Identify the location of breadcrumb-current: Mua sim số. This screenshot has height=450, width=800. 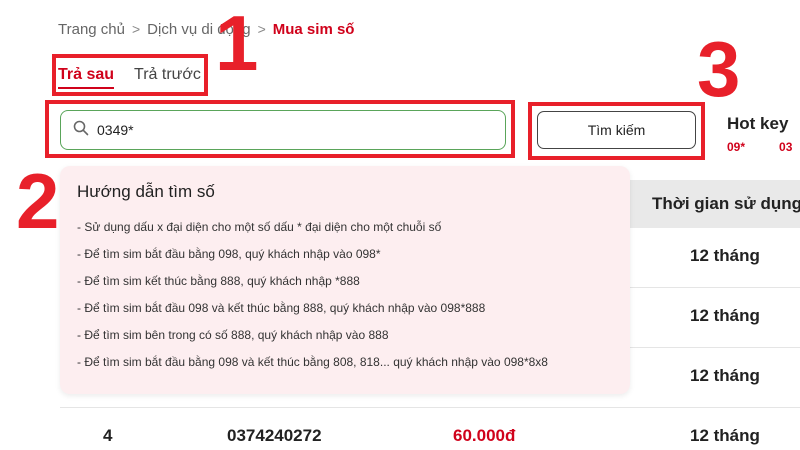
(313, 29).